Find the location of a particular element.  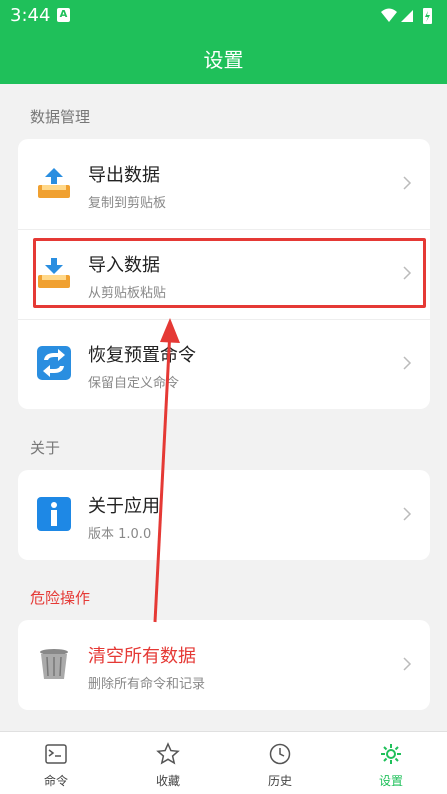

export-data-subtitle: 复制到剪贴板 is located at coordinates (127, 203).